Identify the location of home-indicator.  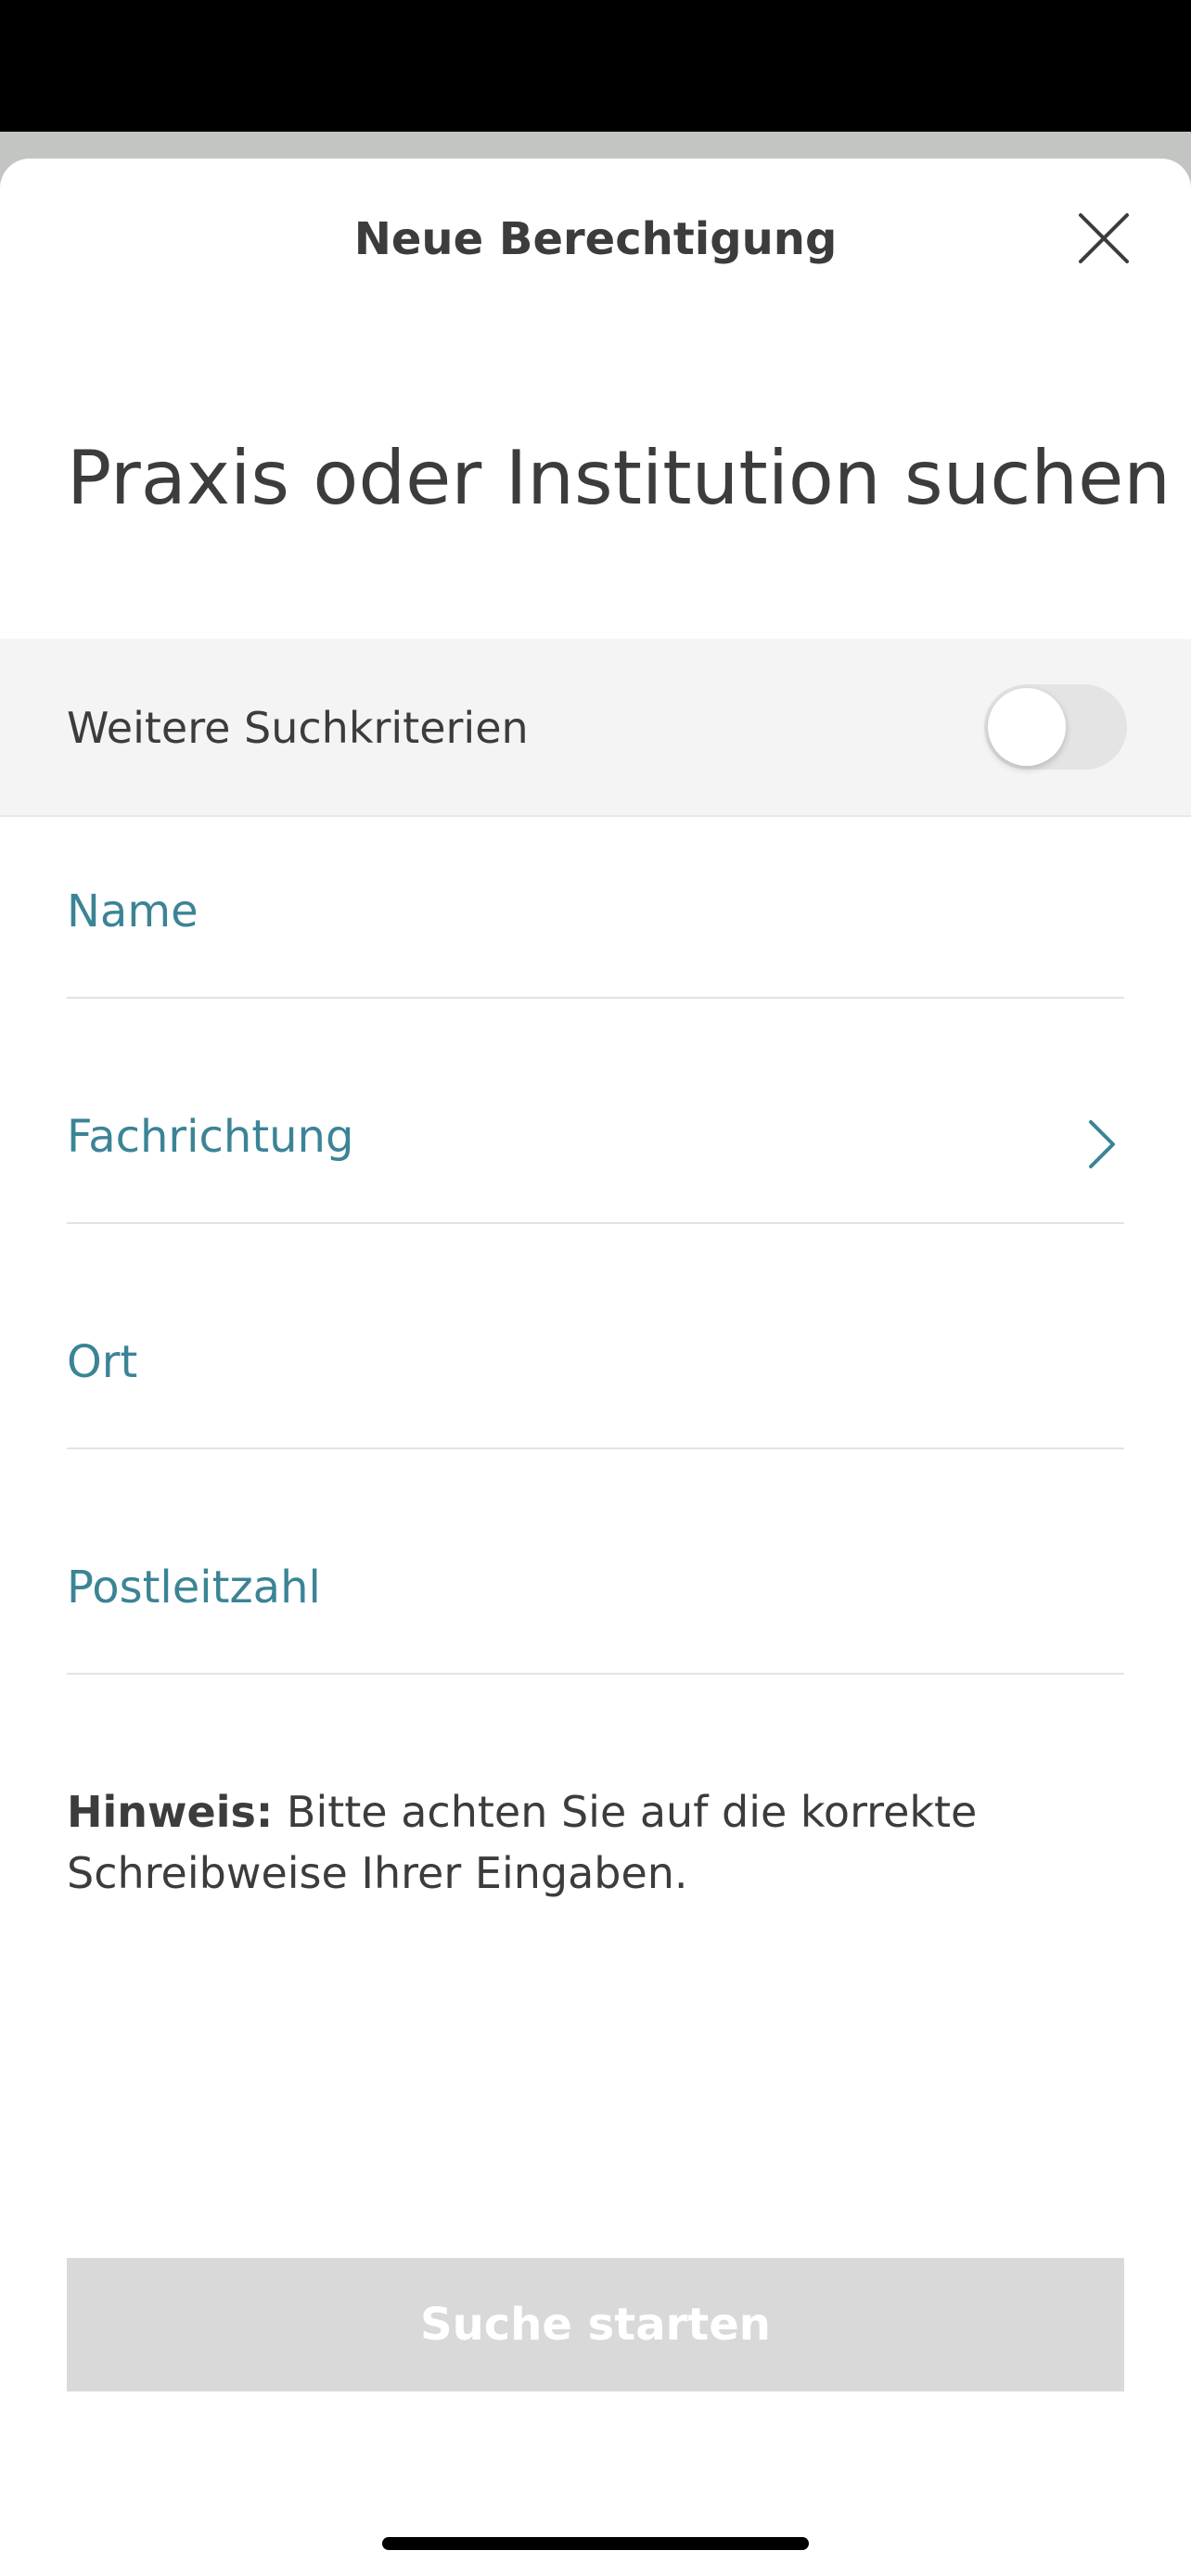
(595, 2543).